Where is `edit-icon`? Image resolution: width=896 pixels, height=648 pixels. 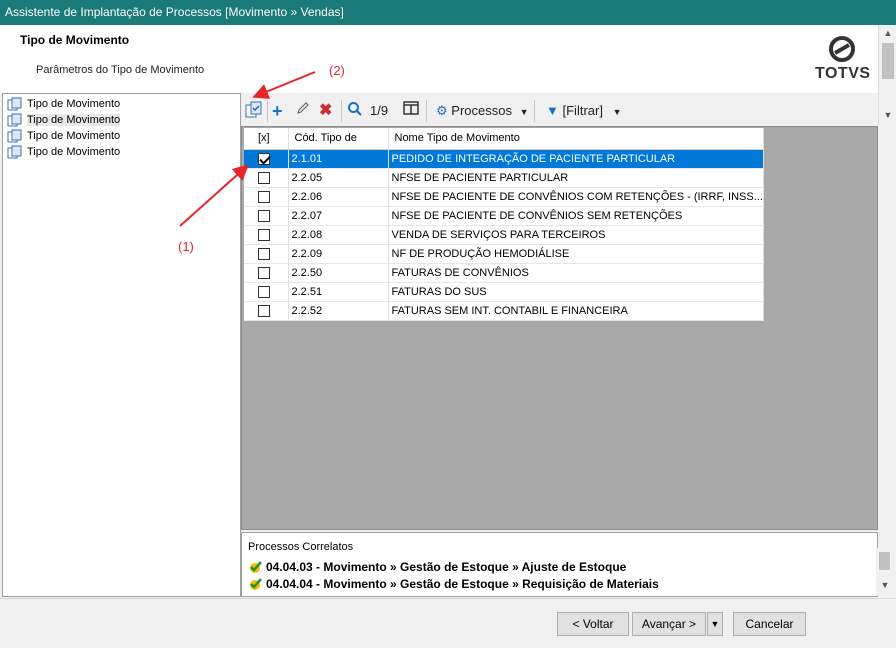
edit-icon is located at coordinates (303, 111).